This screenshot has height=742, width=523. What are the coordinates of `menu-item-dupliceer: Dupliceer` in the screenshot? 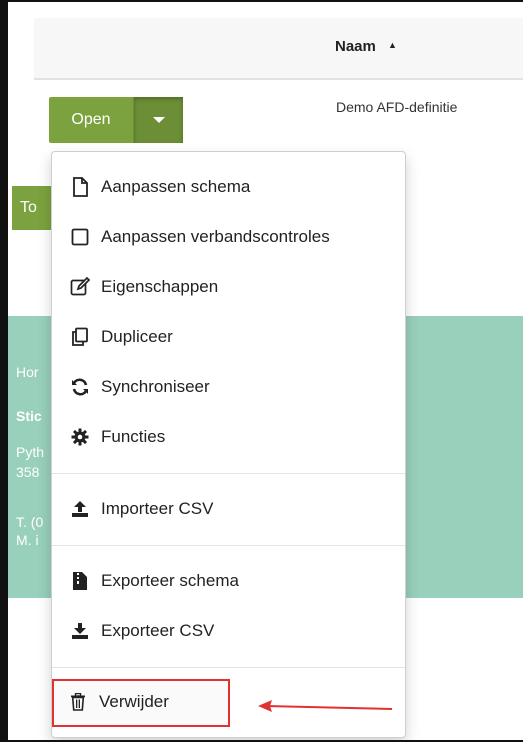 It's located at (228, 337).